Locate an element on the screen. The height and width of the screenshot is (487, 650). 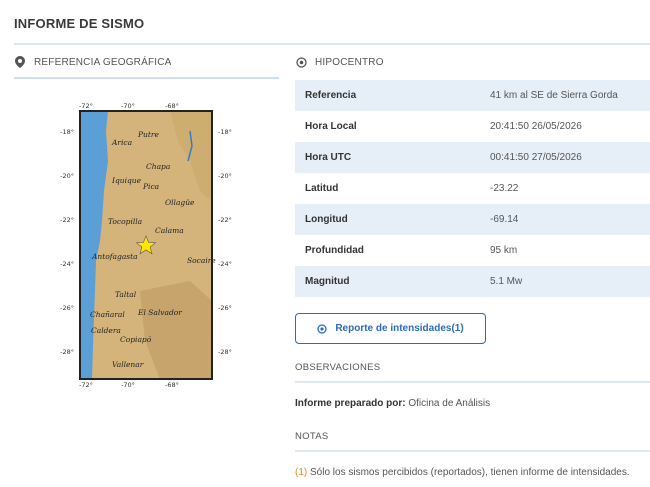
place-label: Tocopilla is located at coordinates (125, 221).